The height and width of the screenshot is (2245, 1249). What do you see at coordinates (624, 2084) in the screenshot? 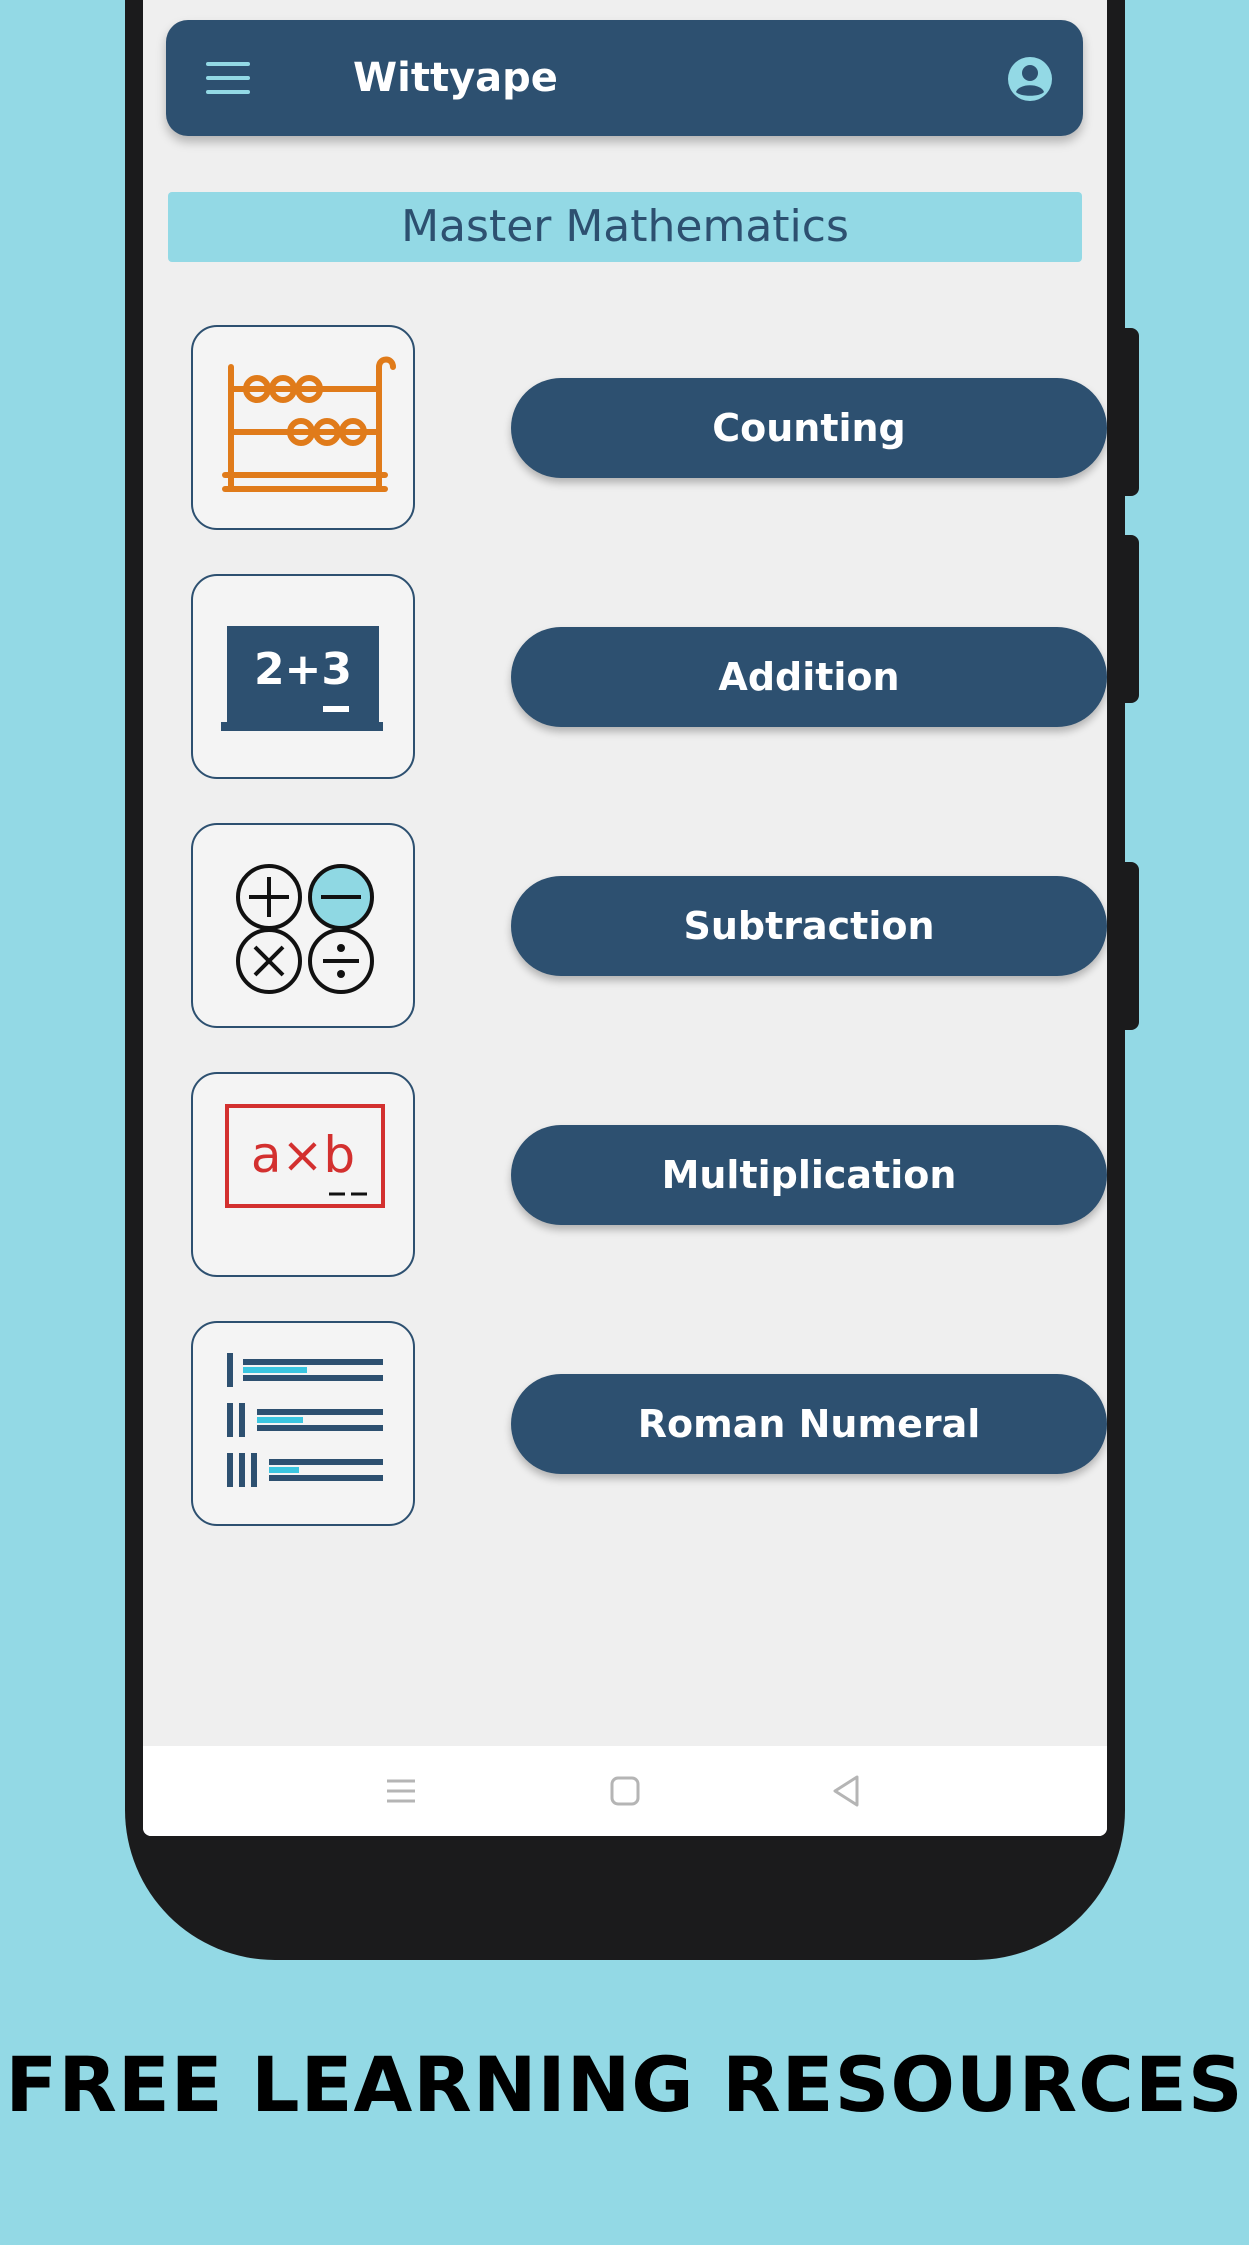
I see `promo-caption: FREE LEARNING RESOURCES` at bounding box center [624, 2084].